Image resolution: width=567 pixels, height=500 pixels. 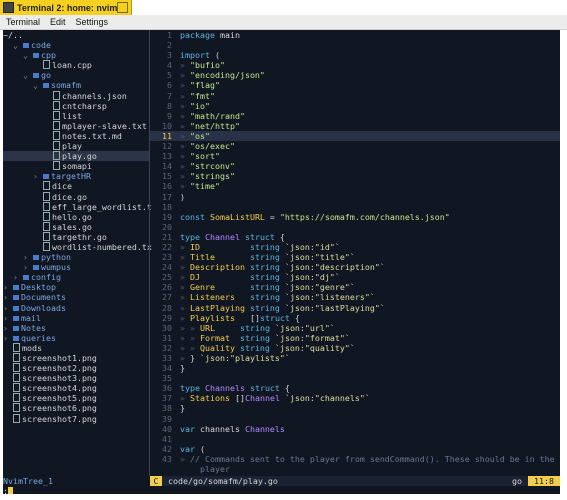 I want to click on tree-folder: ⌄ cpp, so click(x=76, y=55).